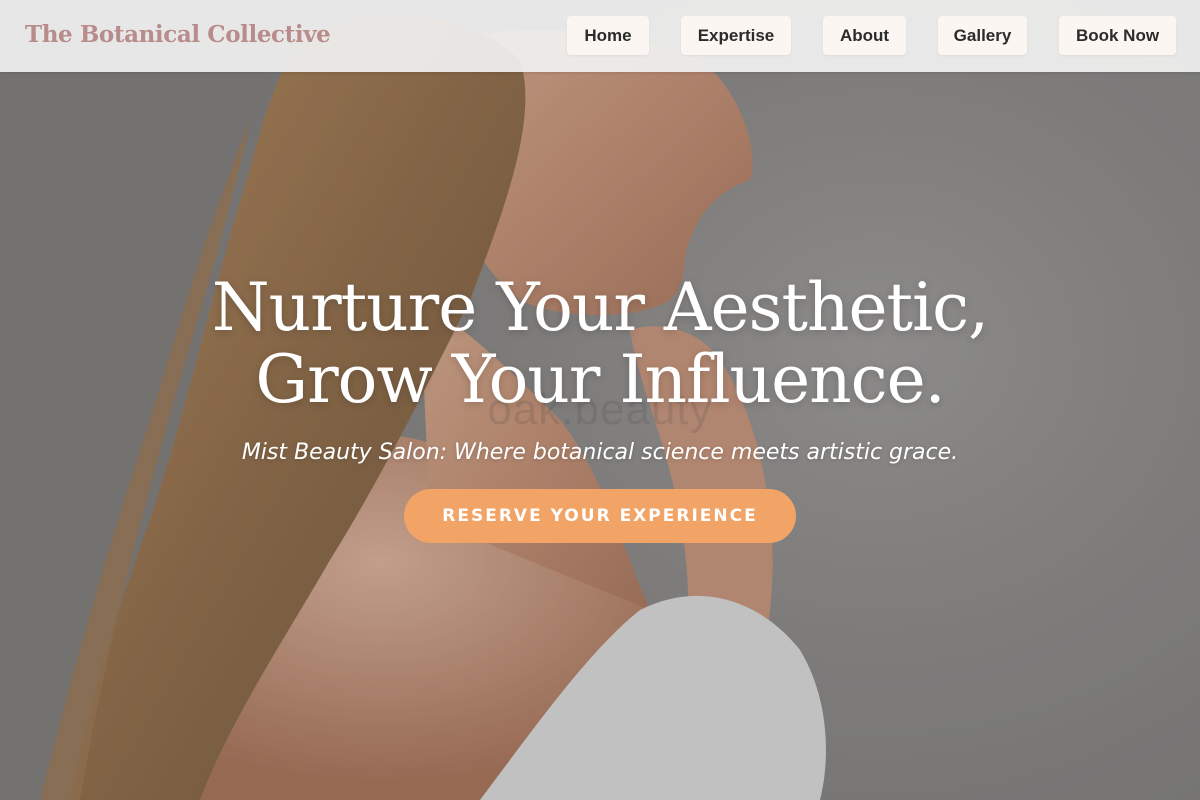 The width and height of the screenshot is (1200, 800). I want to click on brand-logo-text: The Botanical Collective, so click(178, 34).